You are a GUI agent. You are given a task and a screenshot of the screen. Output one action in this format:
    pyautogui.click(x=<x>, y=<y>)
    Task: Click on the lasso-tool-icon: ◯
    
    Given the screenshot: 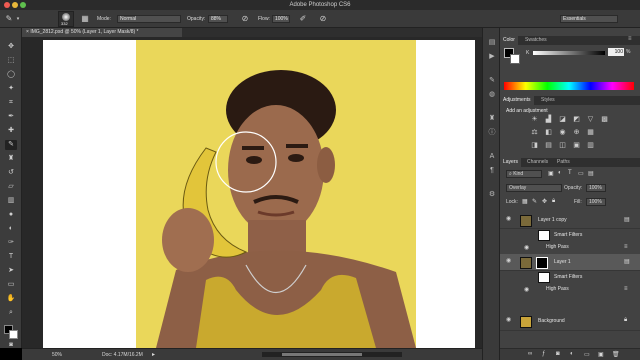 What is the action you would take?
    pyautogui.click(x=11, y=75)
    